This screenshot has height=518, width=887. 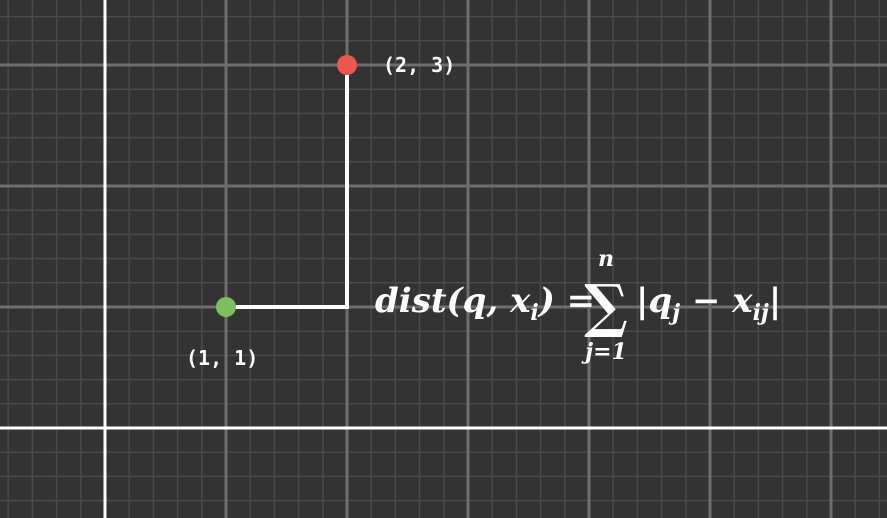 I want to click on abs-close: |, so click(x=775, y=301).